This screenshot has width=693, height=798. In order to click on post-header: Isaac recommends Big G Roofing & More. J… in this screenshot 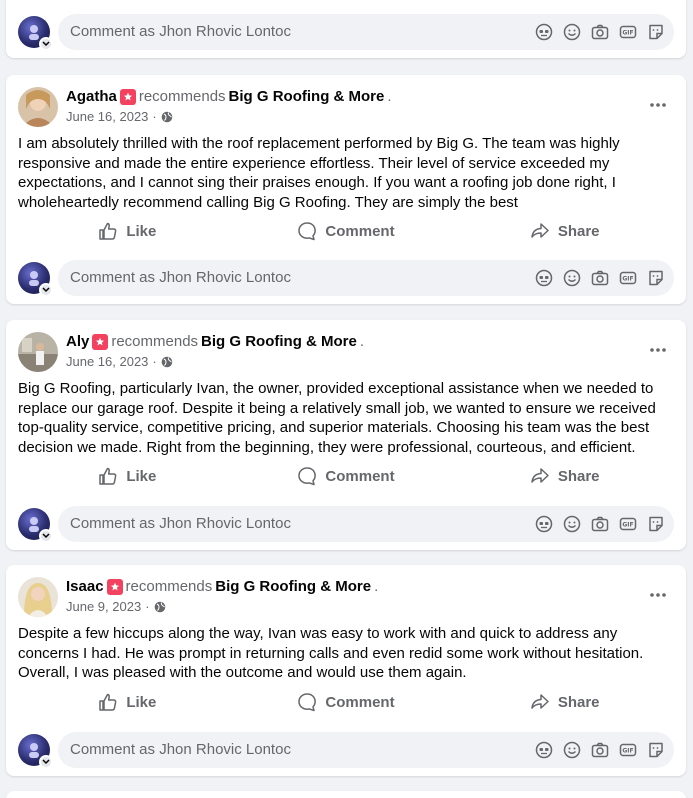, I will do `click(346, 597)`.